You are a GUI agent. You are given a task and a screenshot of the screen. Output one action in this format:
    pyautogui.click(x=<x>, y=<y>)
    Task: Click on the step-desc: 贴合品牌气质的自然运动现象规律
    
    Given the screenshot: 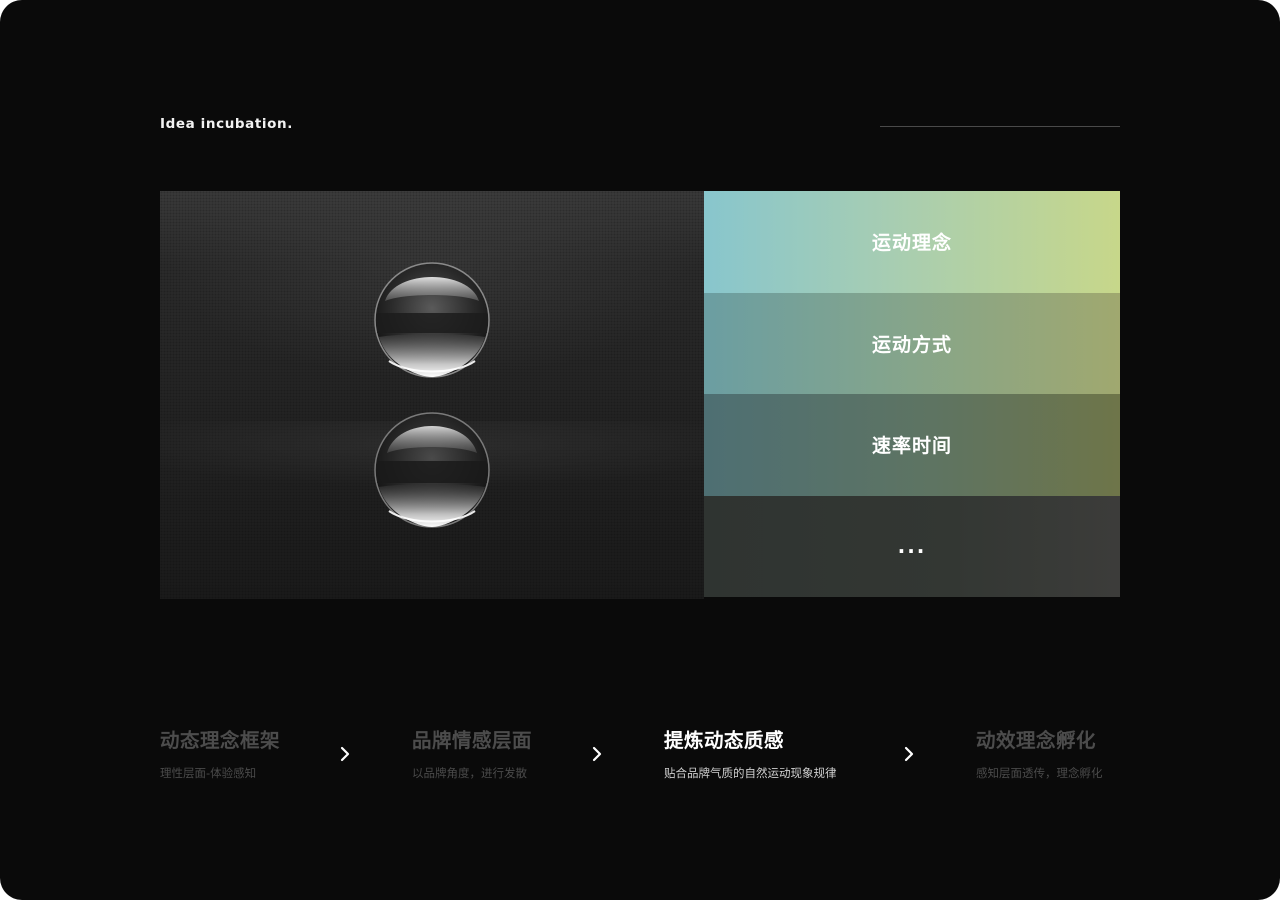 What is the action you would take?
    pyautogui.click(x=750, y=773)
    